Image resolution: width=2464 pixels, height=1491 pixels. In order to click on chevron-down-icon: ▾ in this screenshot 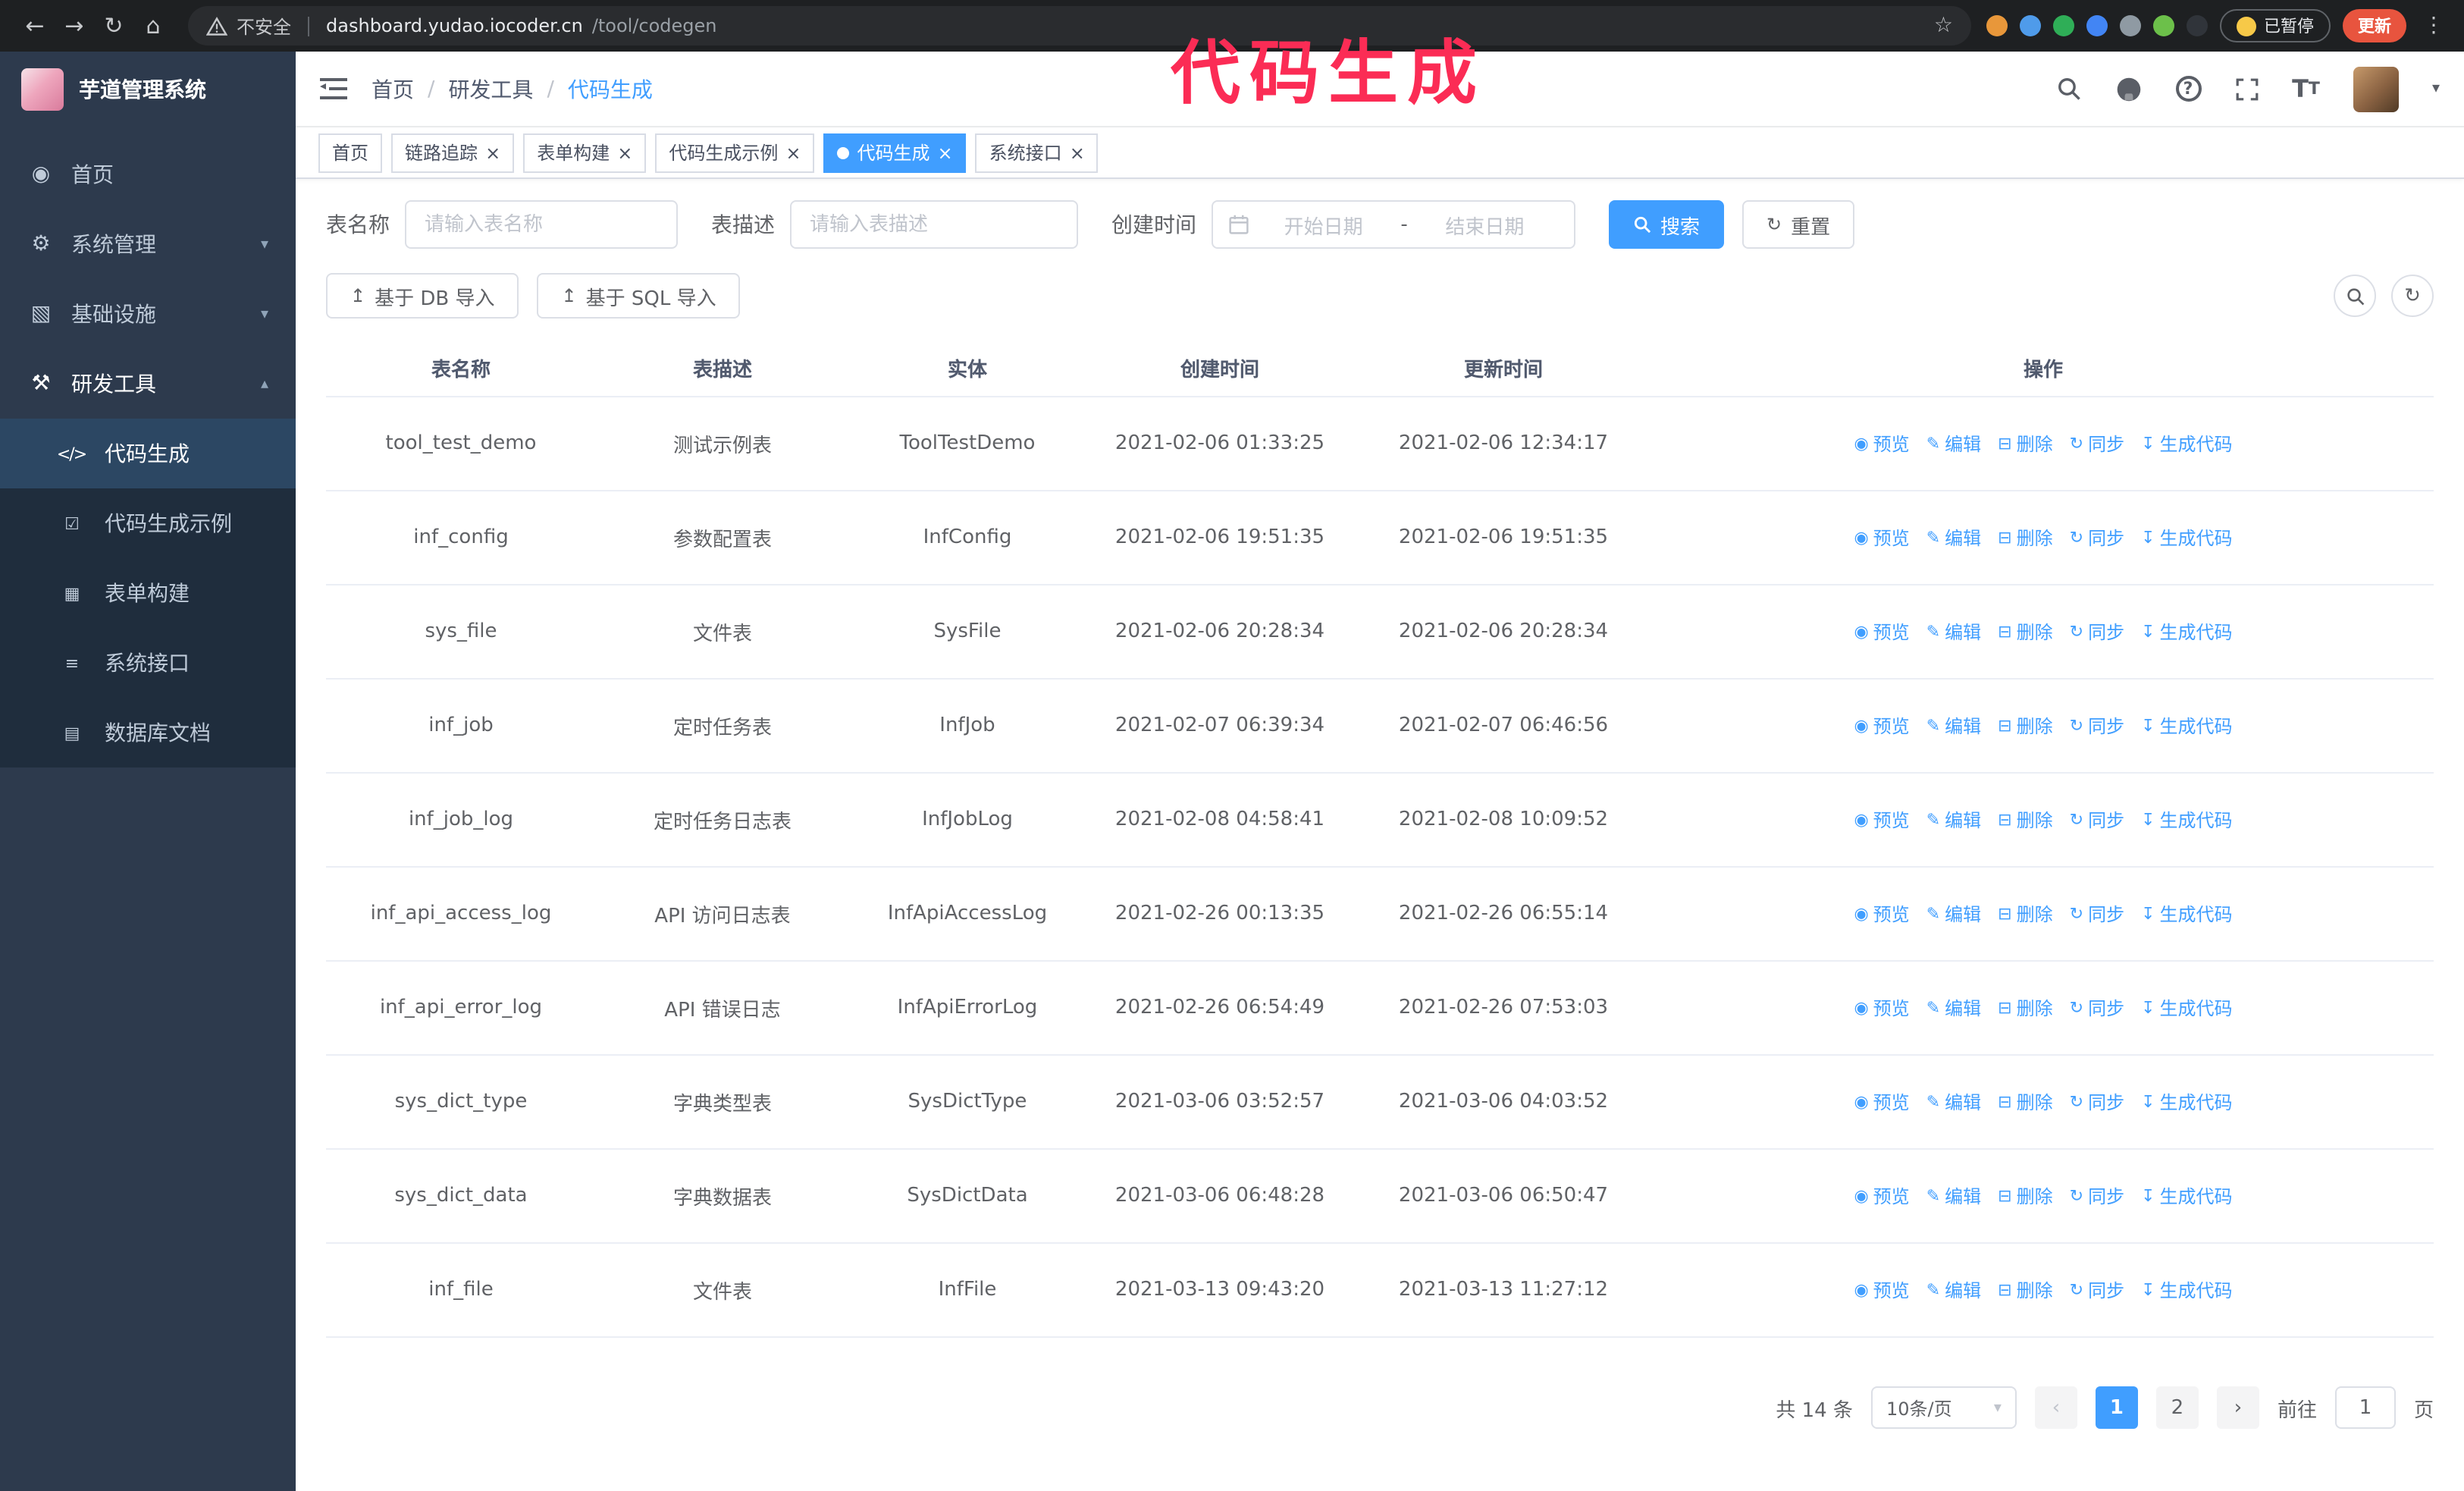, I will do `click(2436, 88)`.